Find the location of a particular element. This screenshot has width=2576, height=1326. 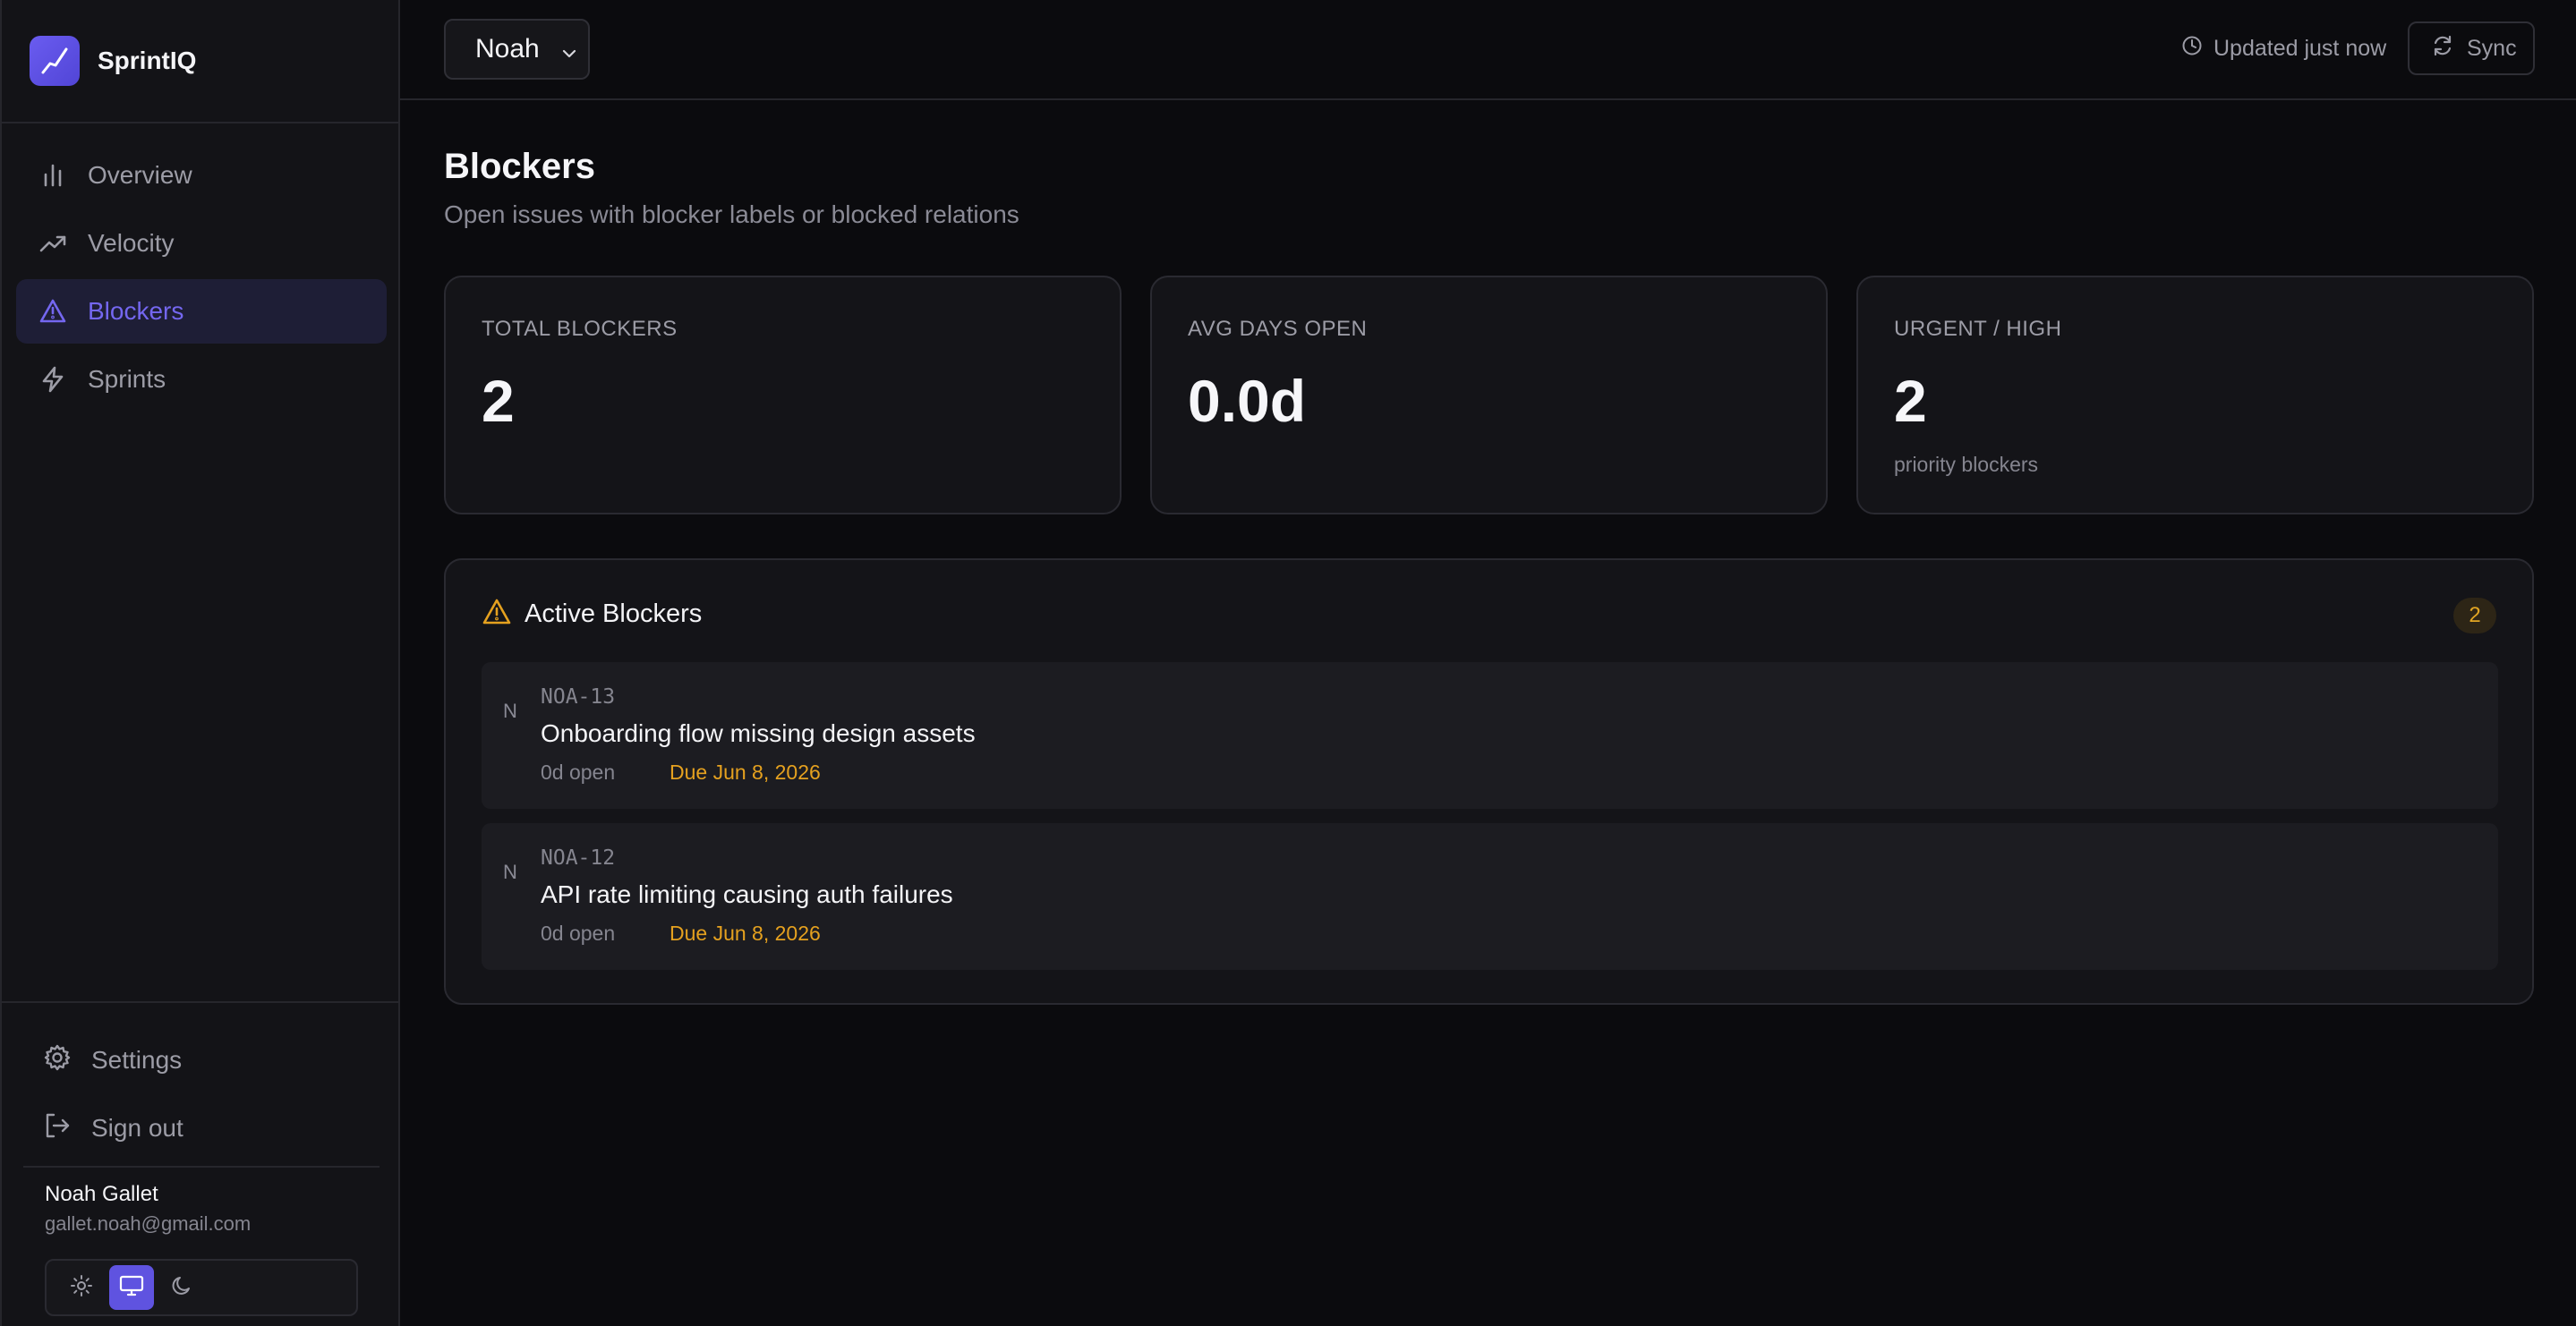

sign-out-link: Sign out is located at coordinates (113, 1128).